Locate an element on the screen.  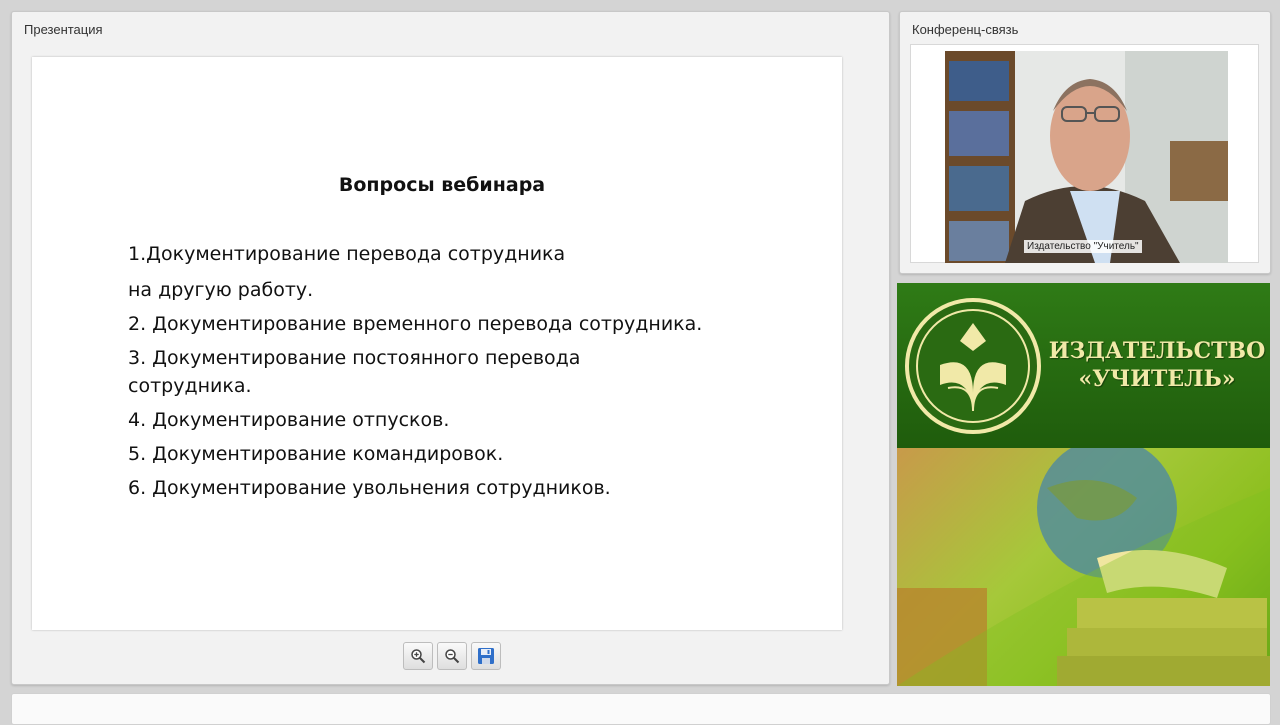
presenter-video-image is located at coordinates (1086, 157).